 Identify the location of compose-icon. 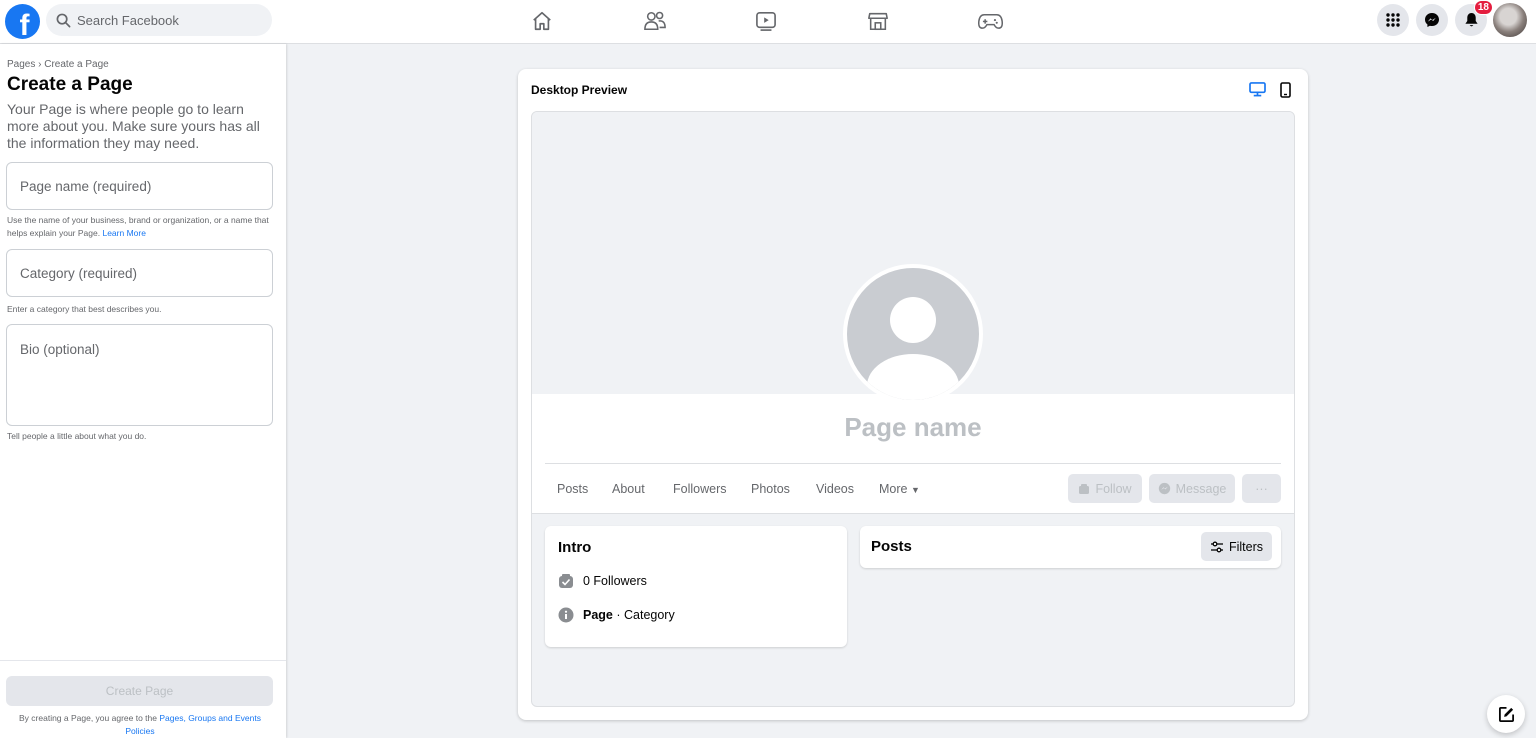
(1506, 714).